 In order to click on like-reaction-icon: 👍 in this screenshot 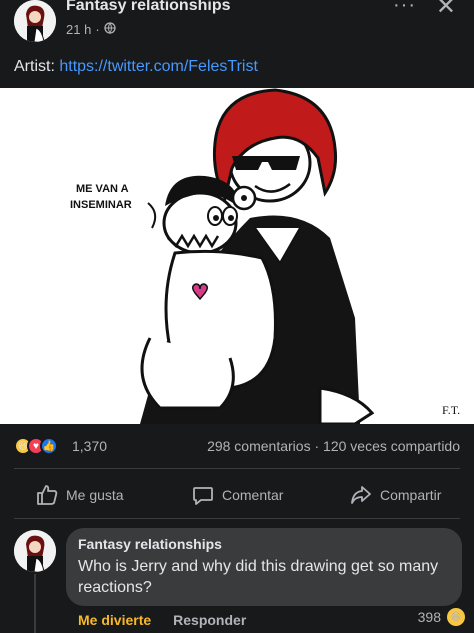, I will do `click(49, 446)`.